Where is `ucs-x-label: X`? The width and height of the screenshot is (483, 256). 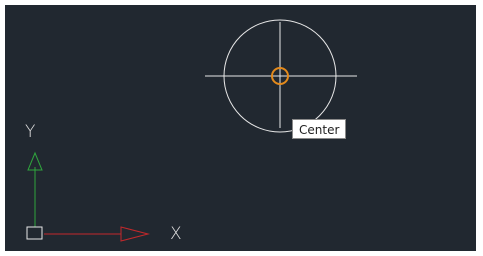
ucs-x-label: X is located at coordinates (176, 234).